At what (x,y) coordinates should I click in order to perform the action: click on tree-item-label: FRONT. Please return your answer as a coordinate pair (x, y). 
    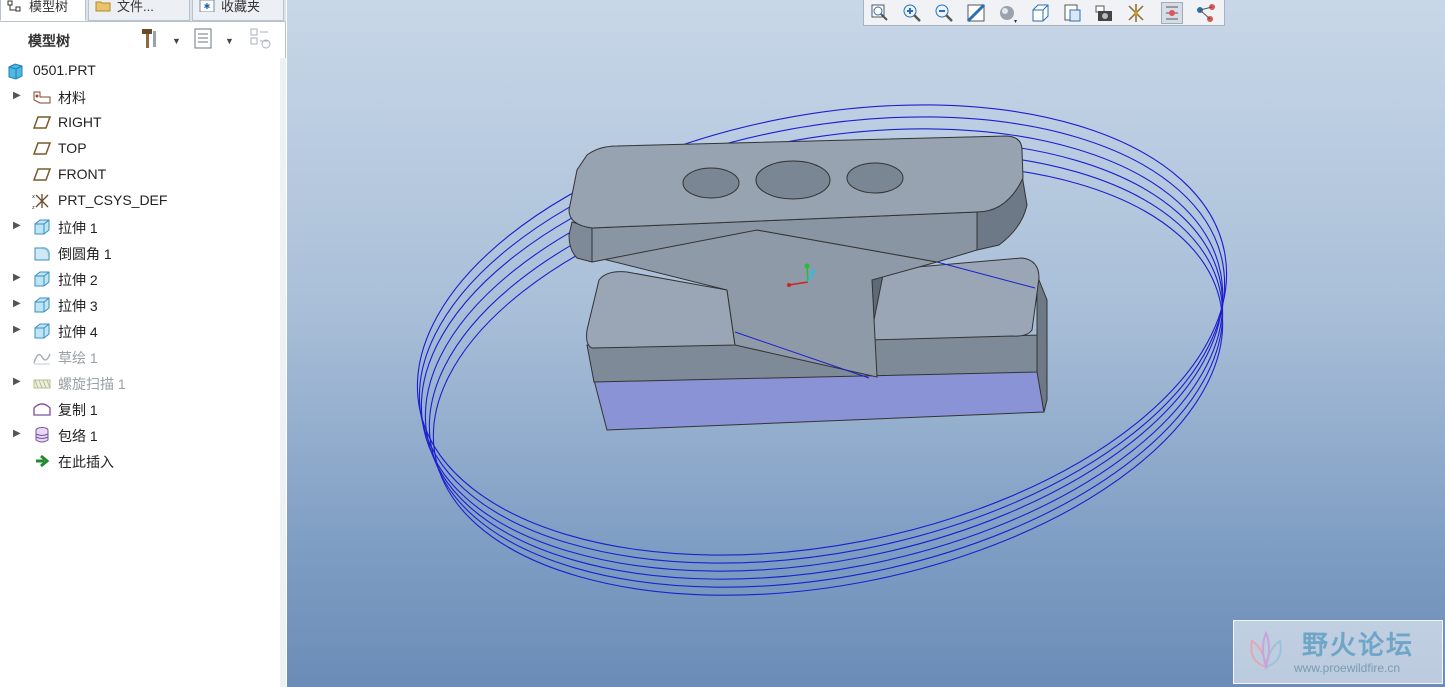
    Looking at the image, I should click on (82, 174).